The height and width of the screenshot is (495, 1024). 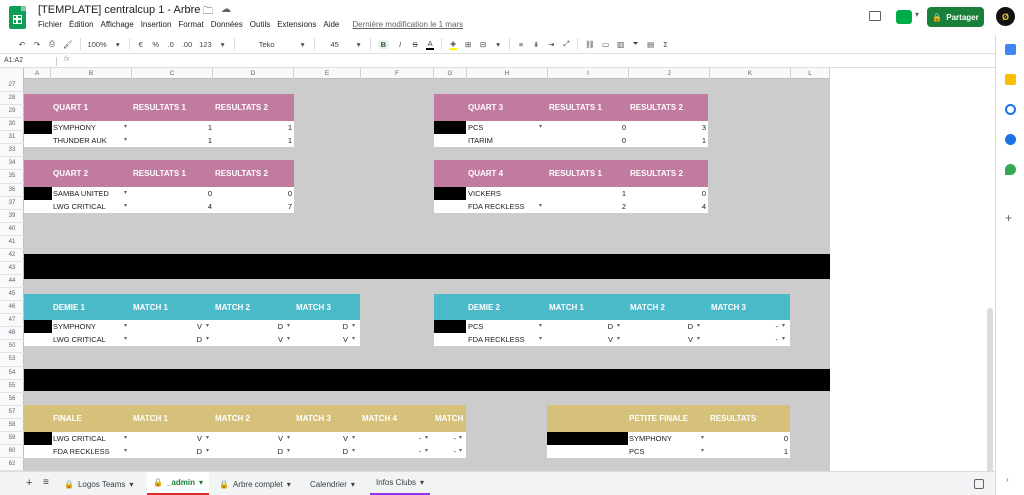 What do you see at coordinates (588, 73) in the screenshot?
I see `column-header: I` at bounding box center [588, 73].